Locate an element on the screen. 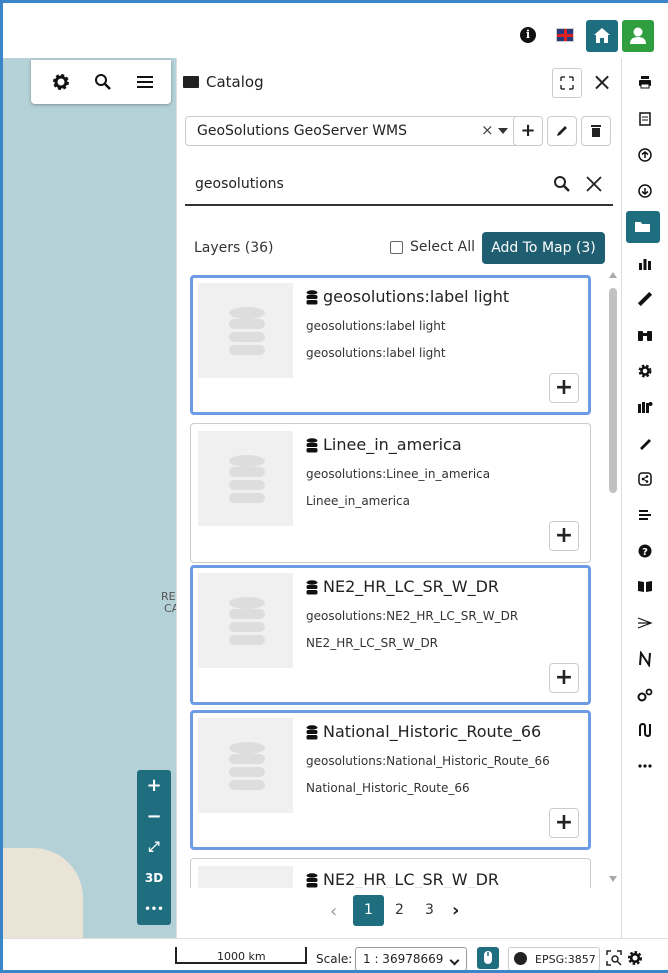 Image resolution: width=668 pixels, height=973 pixels. home-button is located at coordinates (602, 36).